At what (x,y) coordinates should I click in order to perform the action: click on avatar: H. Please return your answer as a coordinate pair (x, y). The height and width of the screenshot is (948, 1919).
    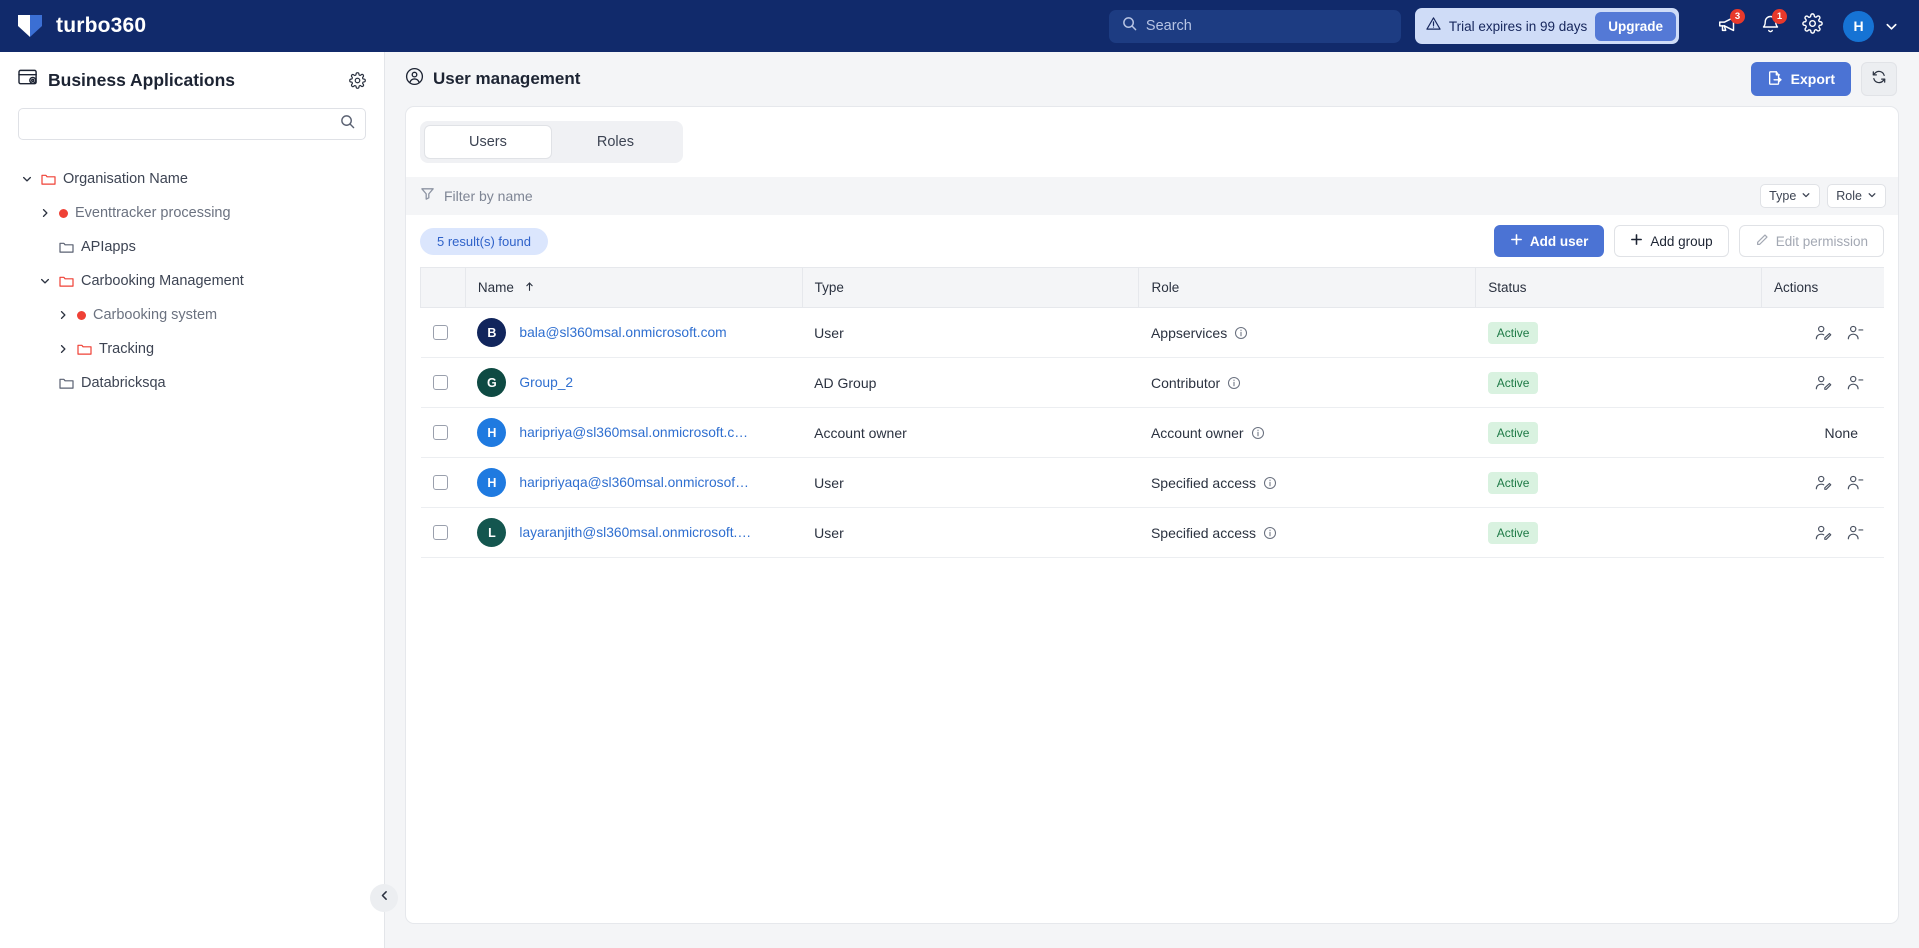
    Looking at the image, I should click on (492, 482).